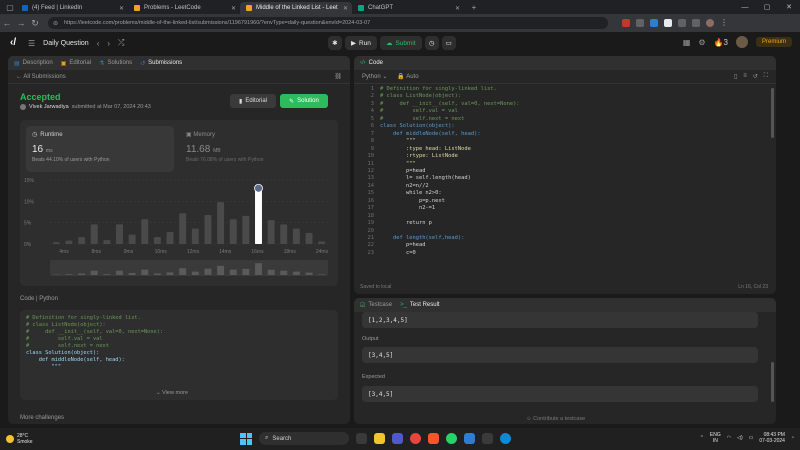 The image size is (800, 450). What do you see at coordinates (361, 438) in the screenshot?
I see `task-view-icon` at bounding box center [361, 438].